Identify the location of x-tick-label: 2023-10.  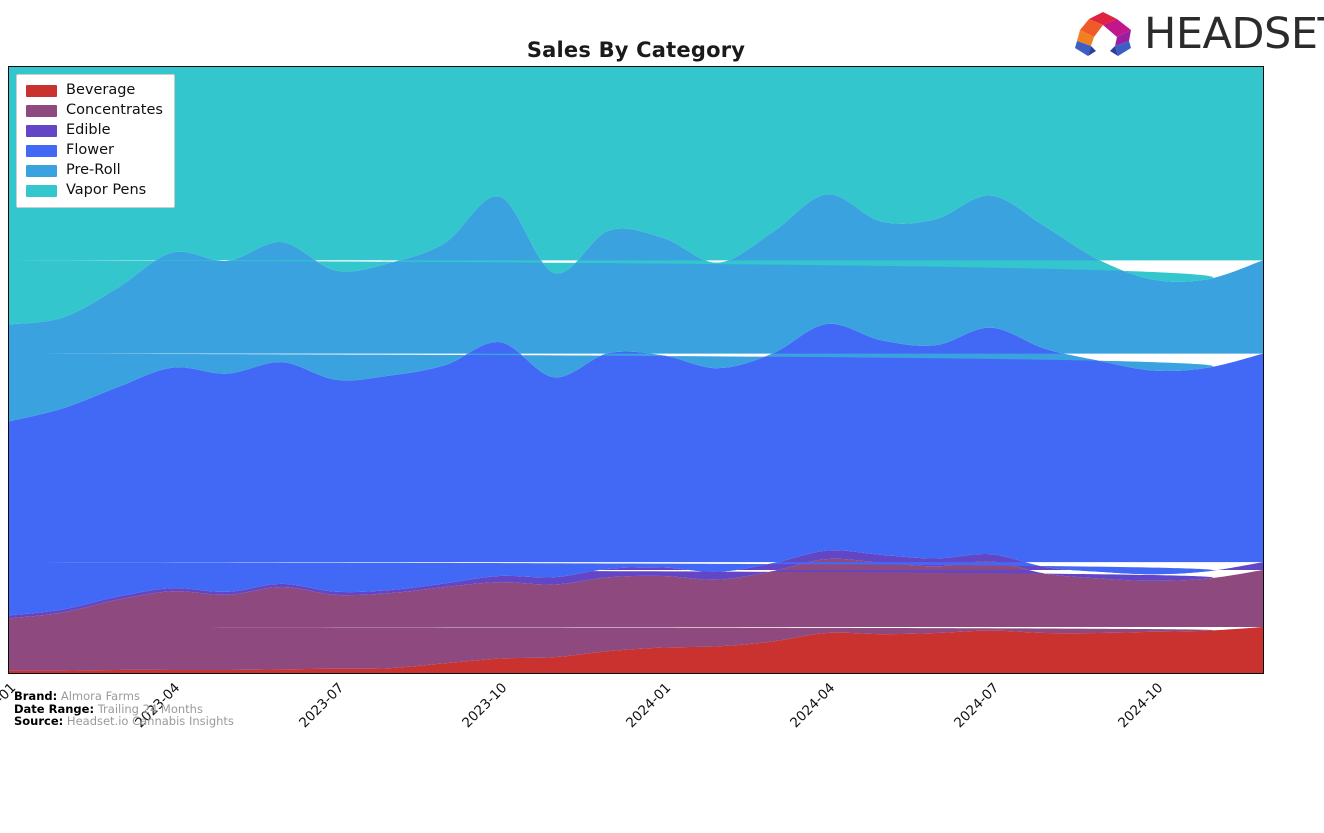
(434, 756).